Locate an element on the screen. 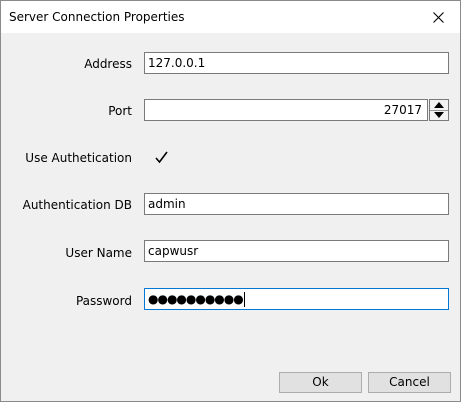  port-decrement-button is located at coordinates (439, 115).